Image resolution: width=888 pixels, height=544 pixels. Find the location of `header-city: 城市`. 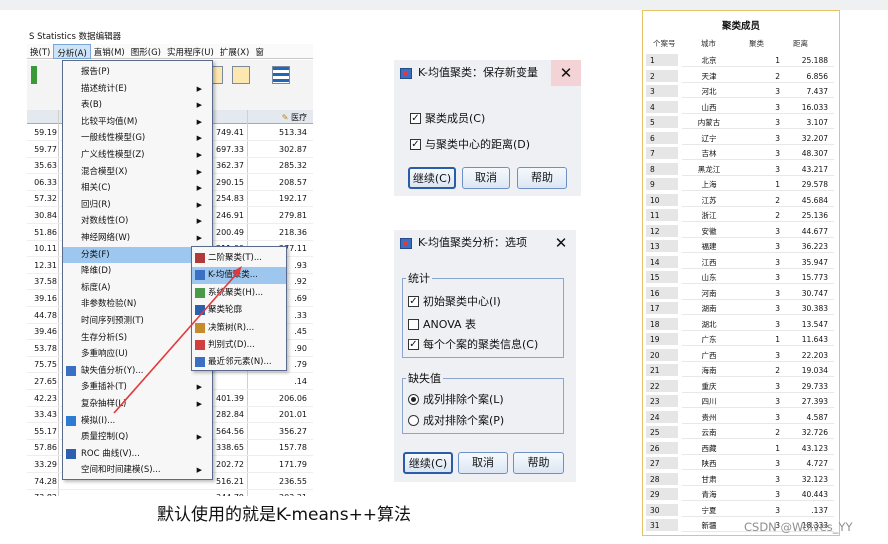

header-city: 城市 is located at coordinates (708, 43).